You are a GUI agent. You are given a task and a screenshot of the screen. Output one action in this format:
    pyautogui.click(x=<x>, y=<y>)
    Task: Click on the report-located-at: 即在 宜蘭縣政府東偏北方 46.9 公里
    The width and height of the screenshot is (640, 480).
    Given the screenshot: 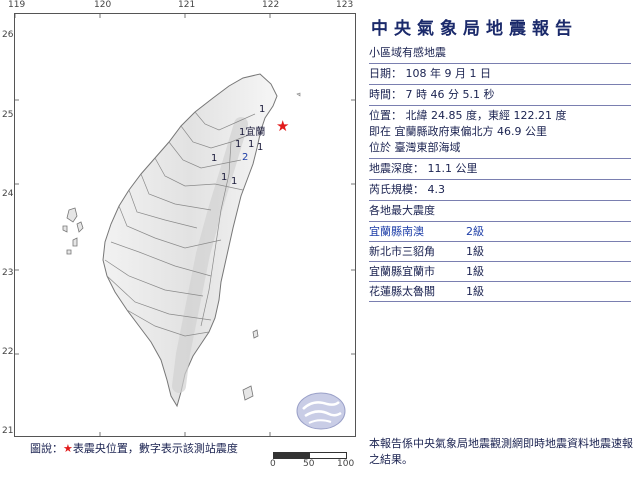 What is the action you would take?
    pyautogui.click(x=458, y=131)
    